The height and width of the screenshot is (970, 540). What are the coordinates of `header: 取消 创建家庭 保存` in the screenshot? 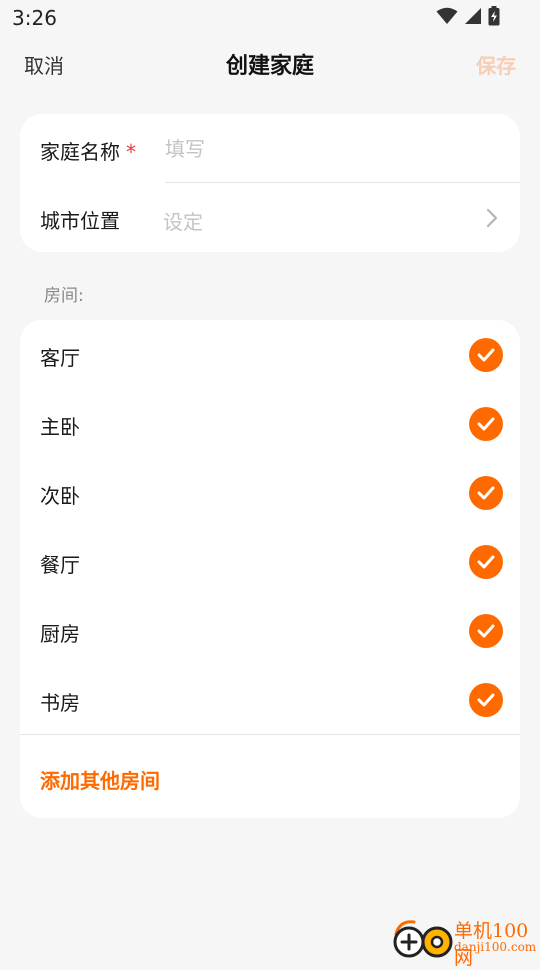 It's located at (270, 64).